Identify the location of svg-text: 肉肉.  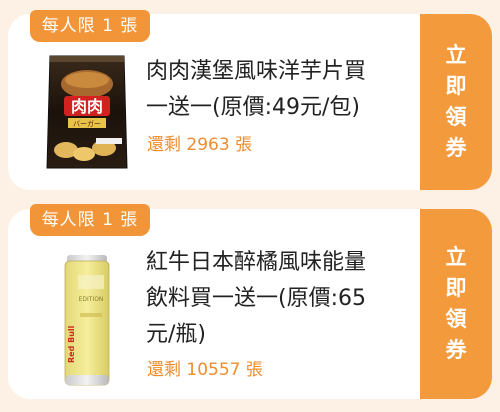
(87, 106).